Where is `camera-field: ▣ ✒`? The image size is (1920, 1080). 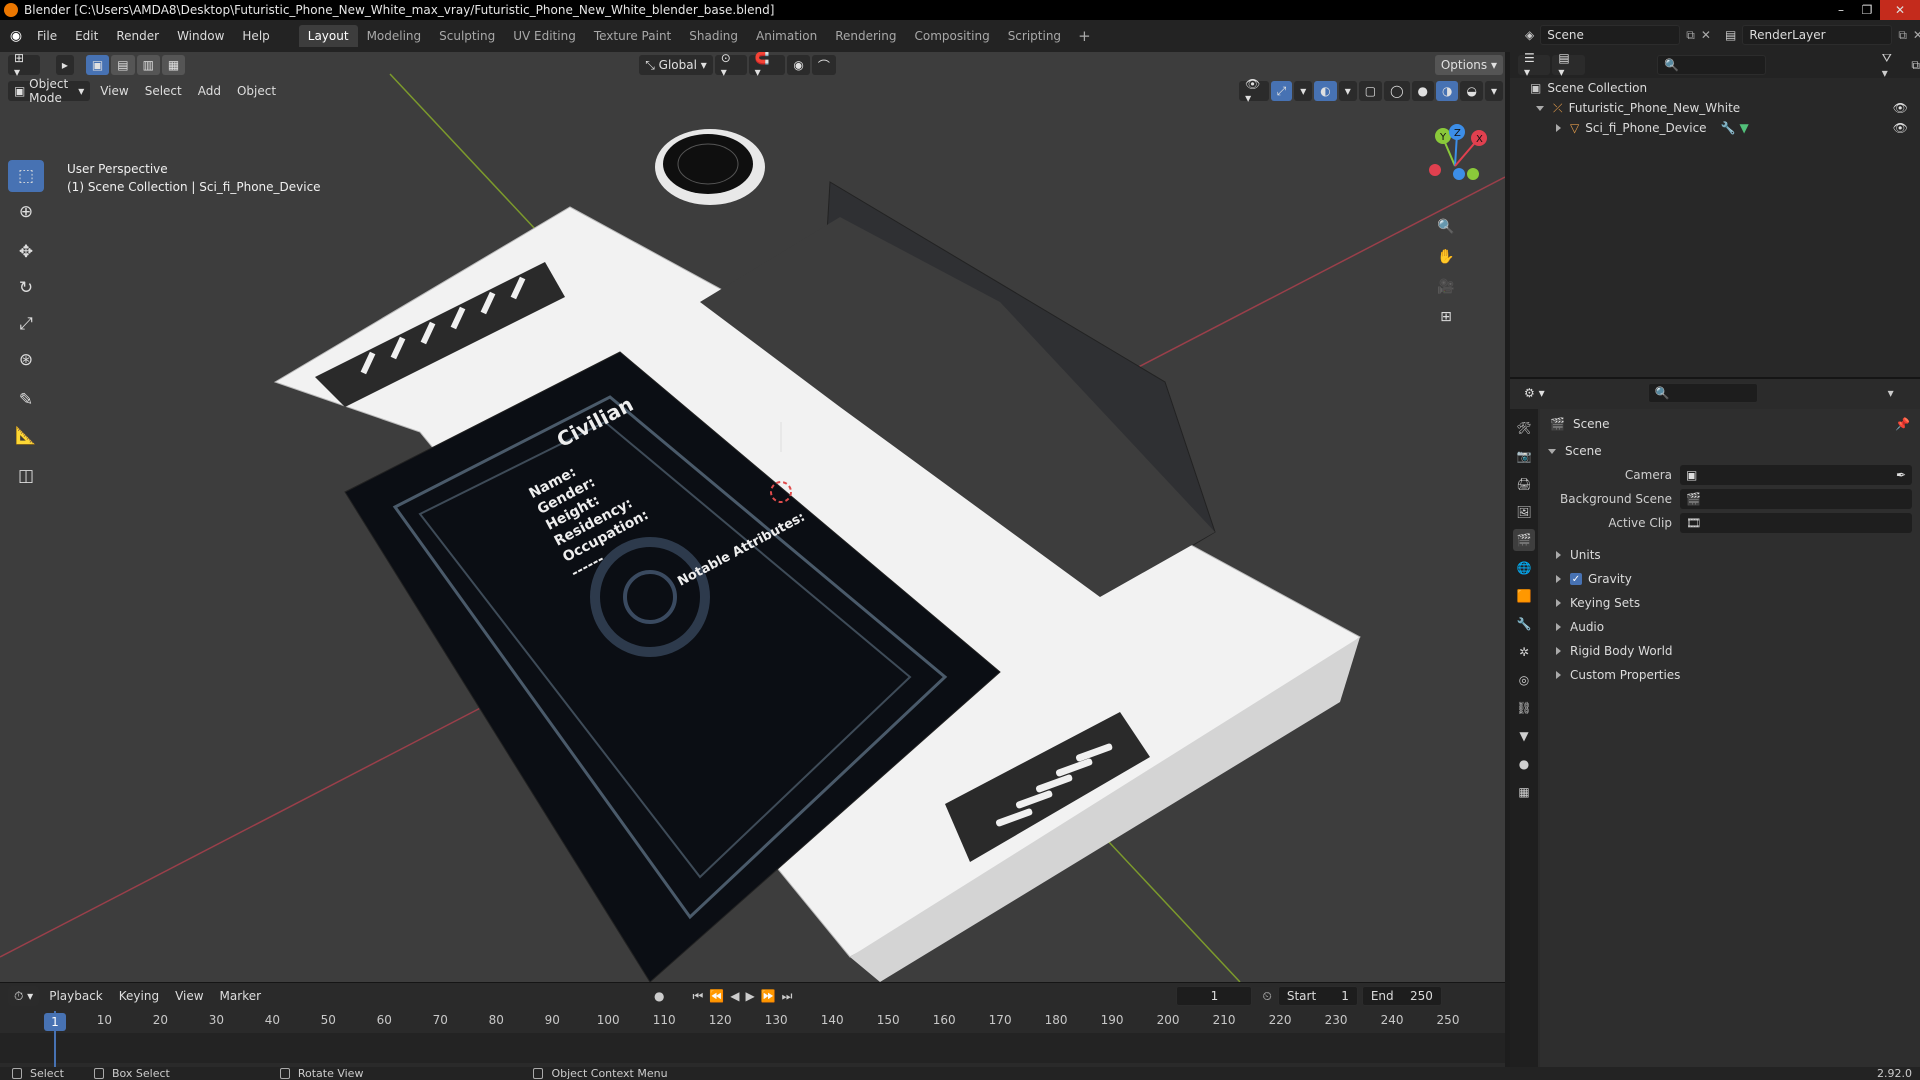
camera-field: ▣ ✒ is located at coordinates (1796, 475).